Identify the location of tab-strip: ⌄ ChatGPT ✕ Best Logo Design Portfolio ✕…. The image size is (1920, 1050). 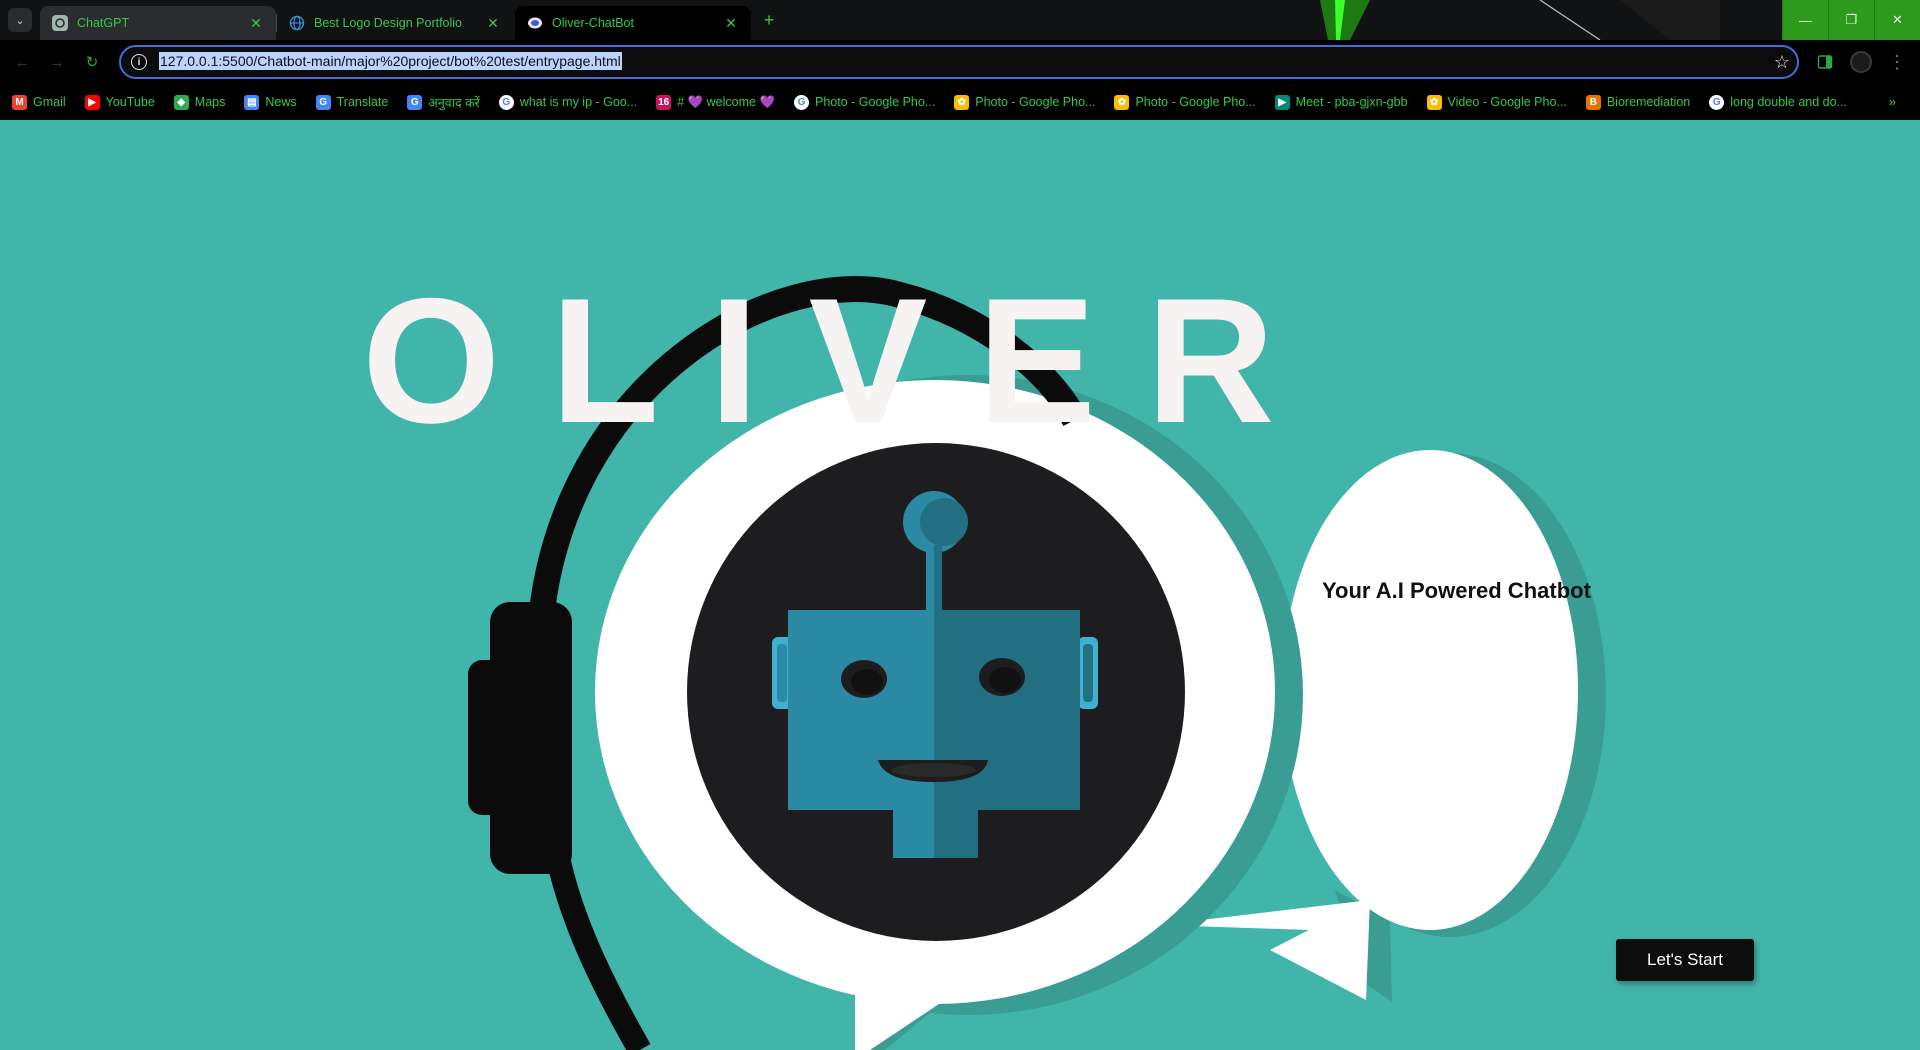
(960, 20).